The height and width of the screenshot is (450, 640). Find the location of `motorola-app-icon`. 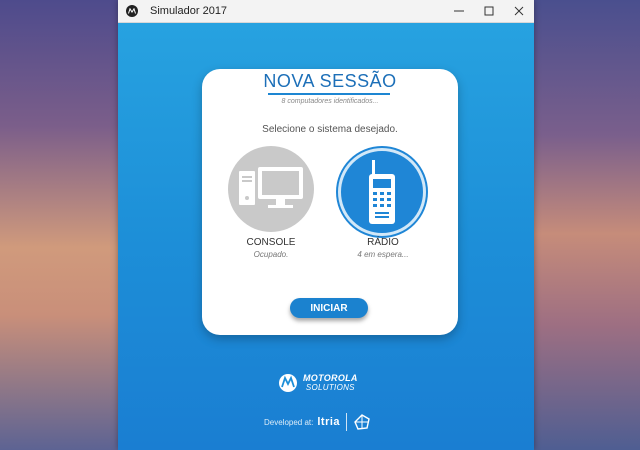

motorola-app-icon is located at coordinates (132, 11).